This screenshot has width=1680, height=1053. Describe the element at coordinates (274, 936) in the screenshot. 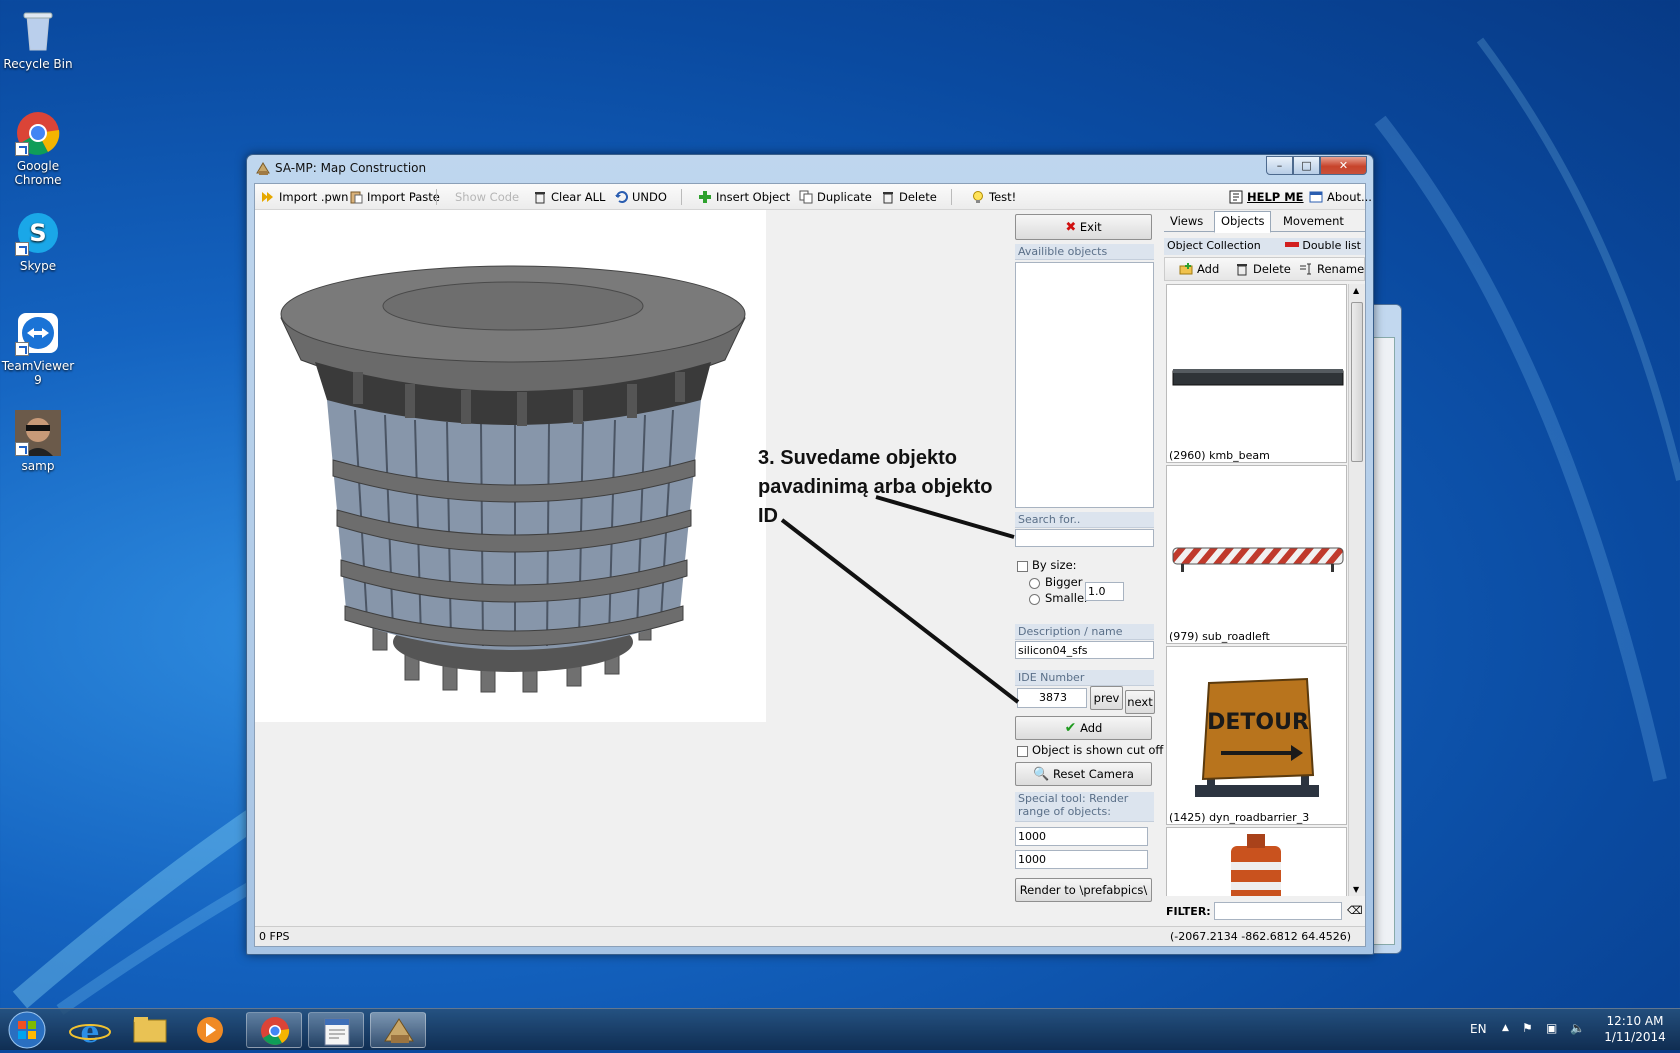

I see `fps-readout: 0 FPS` at that location.